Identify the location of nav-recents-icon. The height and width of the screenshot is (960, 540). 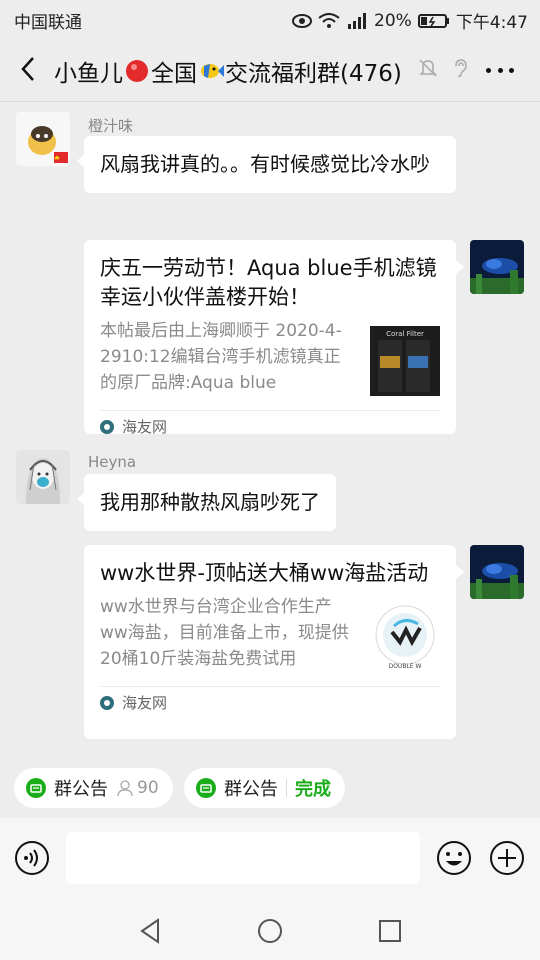
(390, 931).